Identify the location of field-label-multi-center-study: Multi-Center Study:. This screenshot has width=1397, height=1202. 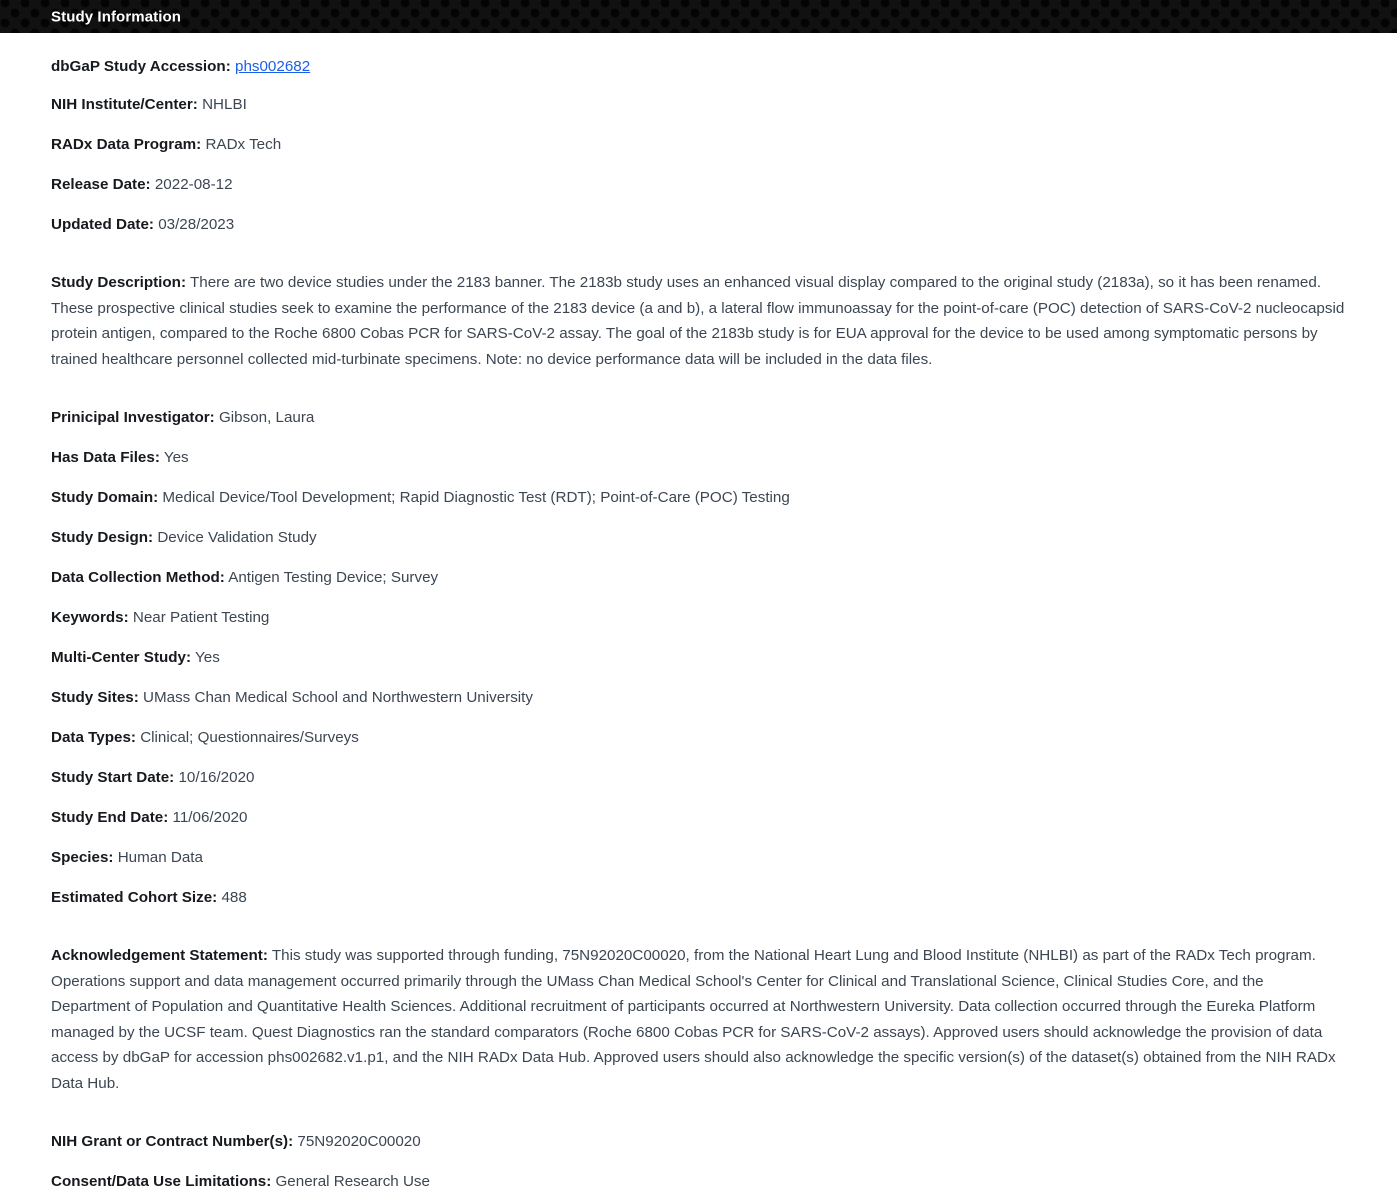
(121, 657).